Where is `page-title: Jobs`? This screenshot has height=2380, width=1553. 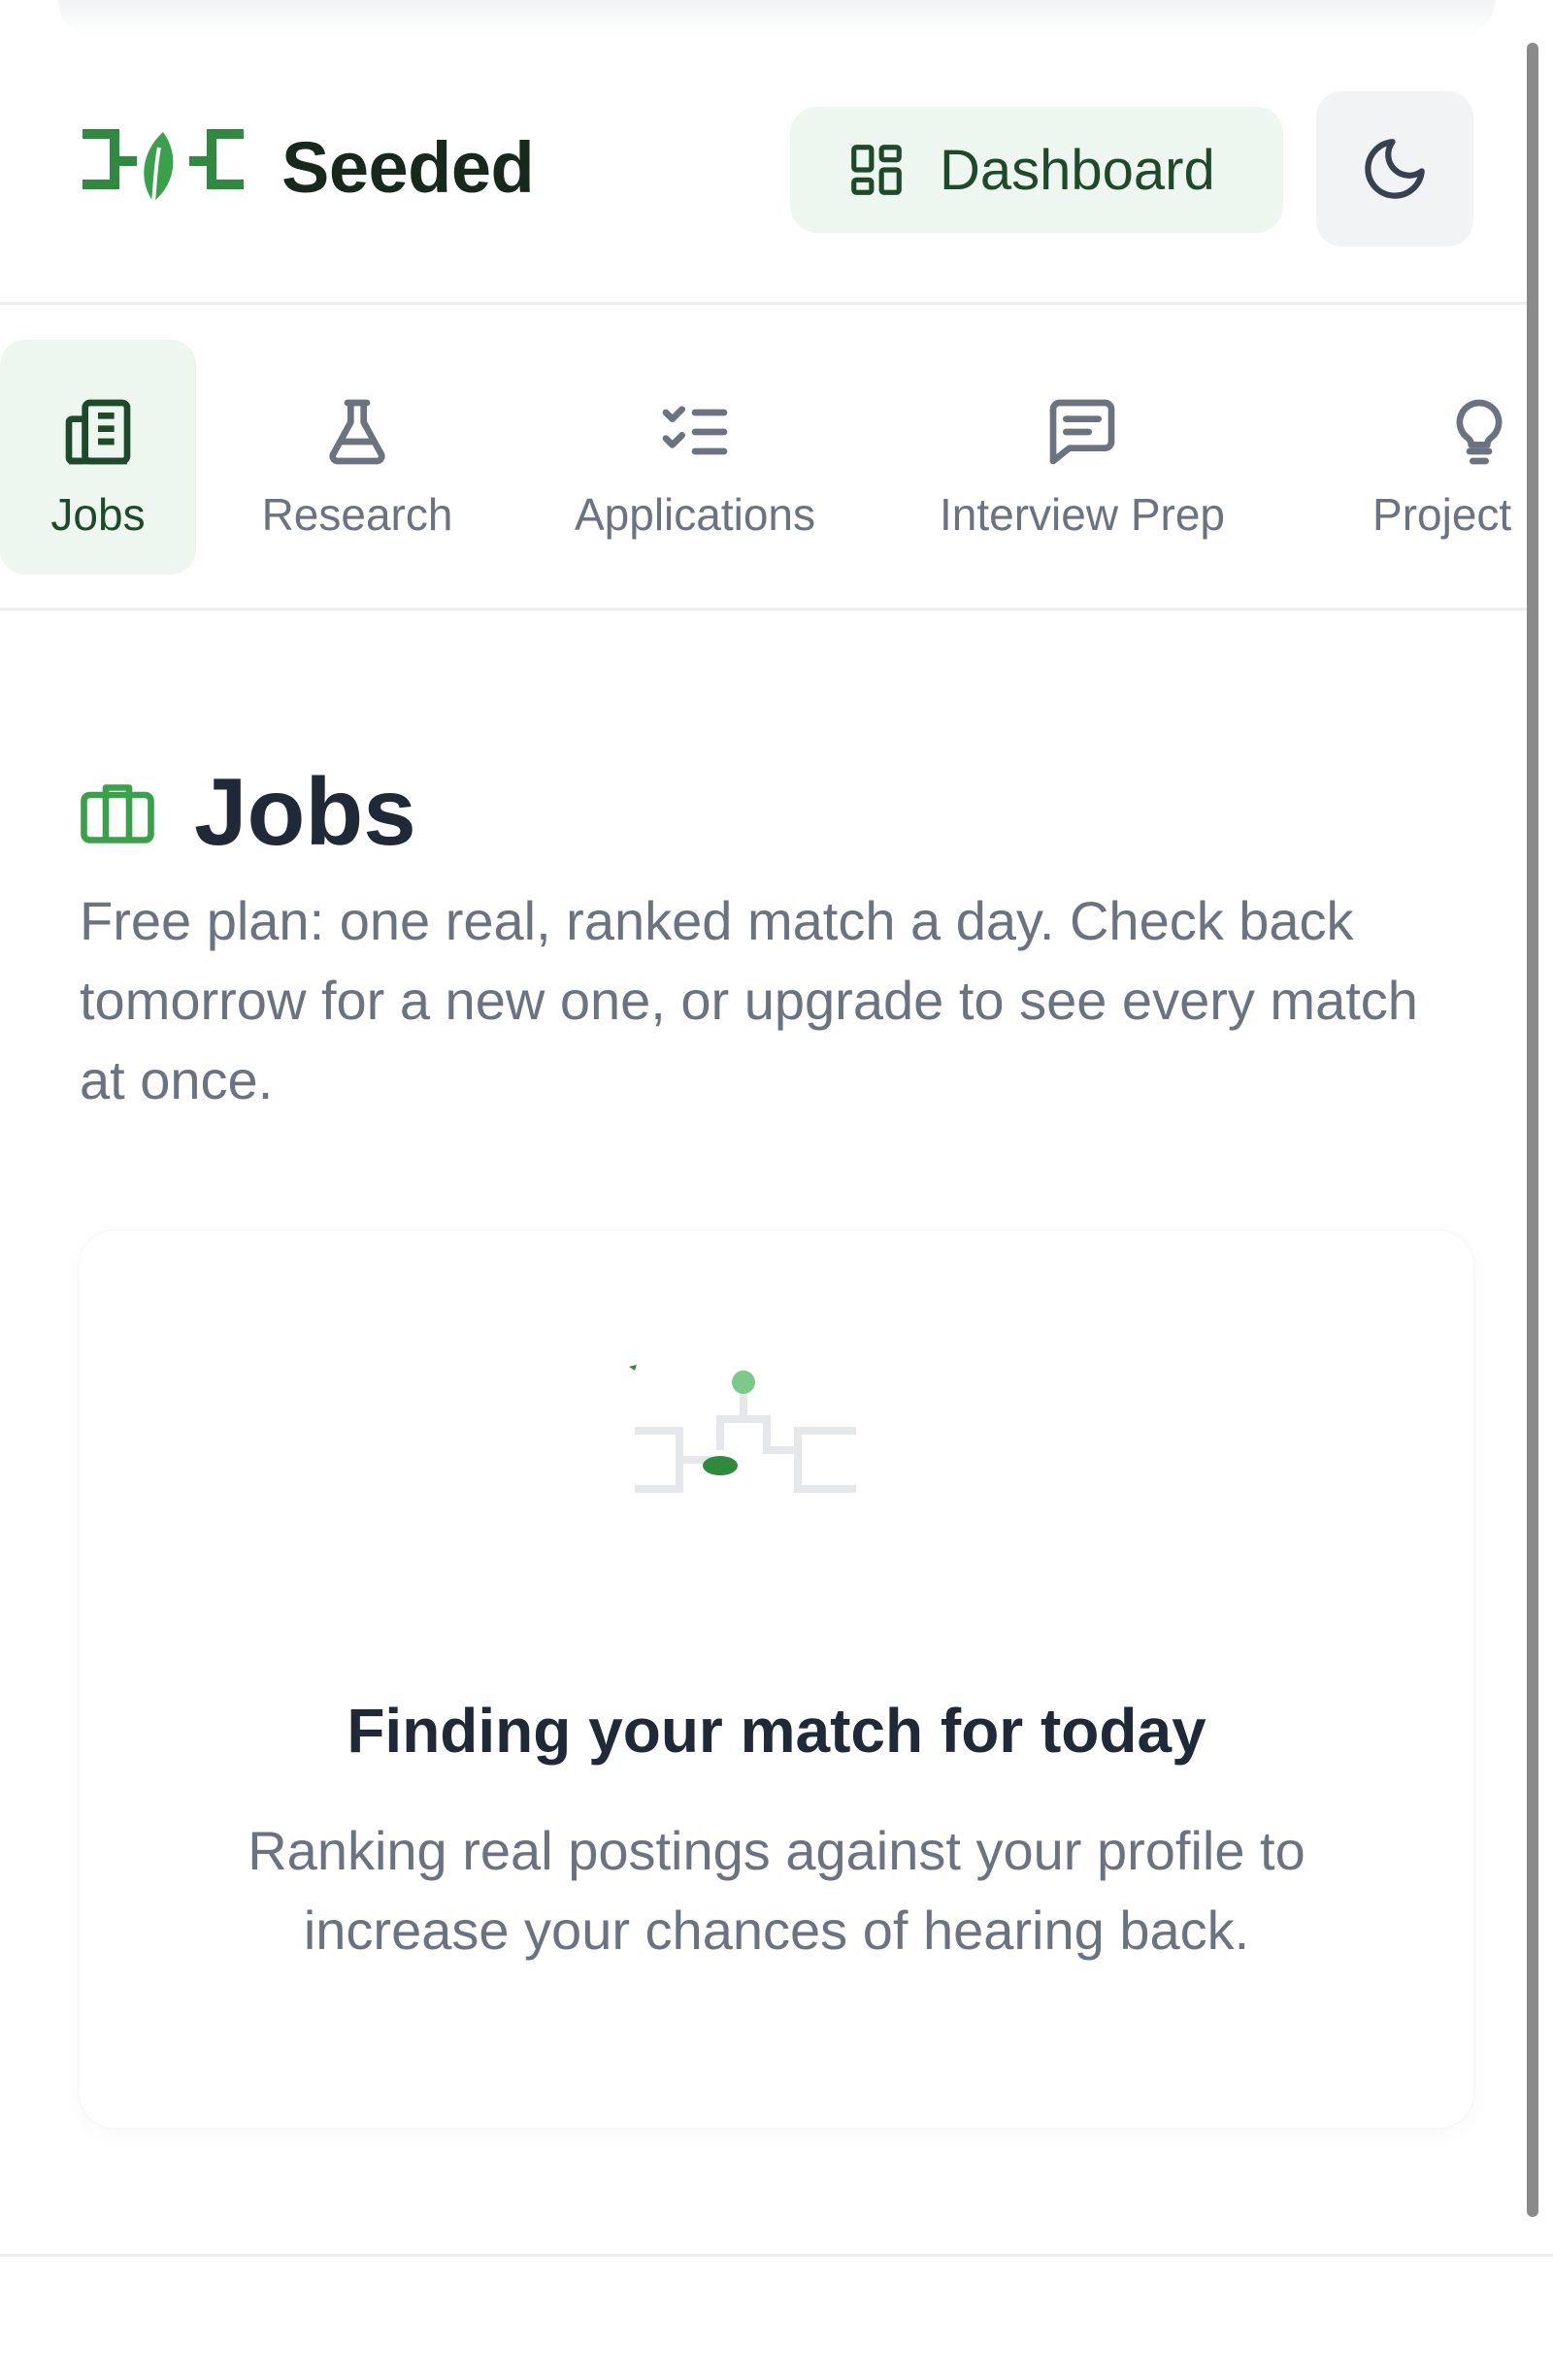
page-title: Jobs is located at coordinates (305, 811).